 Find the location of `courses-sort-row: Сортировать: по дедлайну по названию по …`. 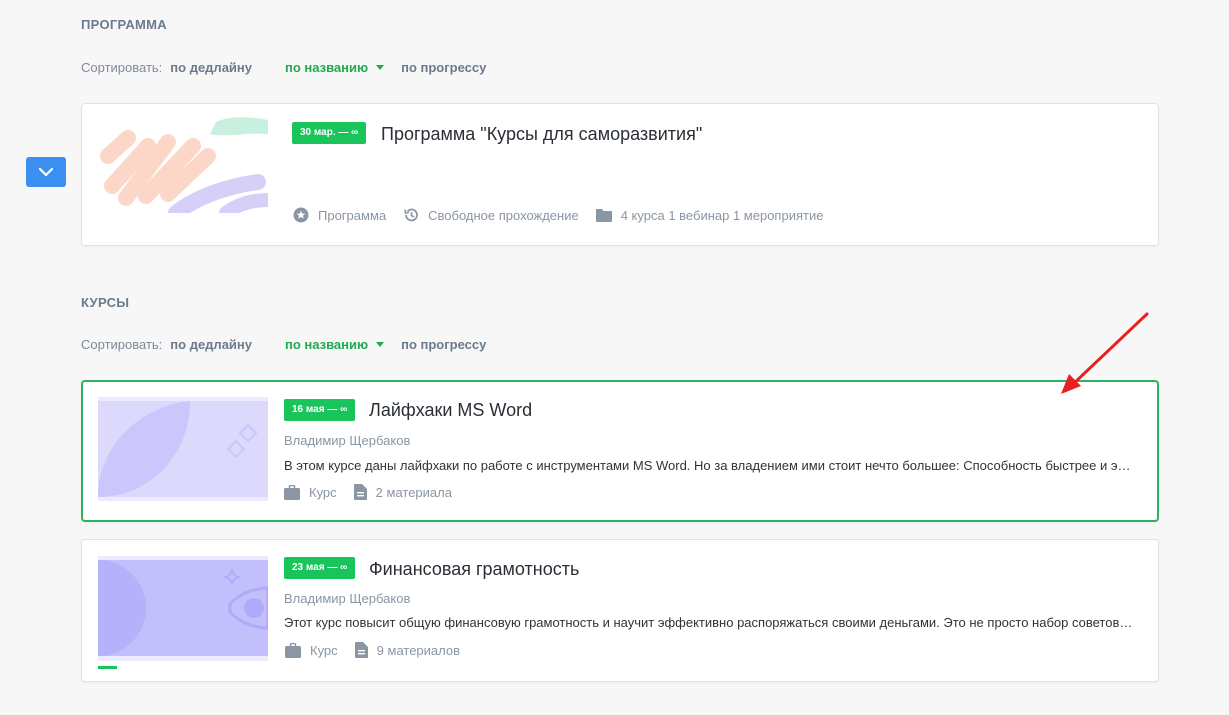

courses-sort-row: Сортировать: по дедлайну по названию по … is located at coordinates (283, 344).